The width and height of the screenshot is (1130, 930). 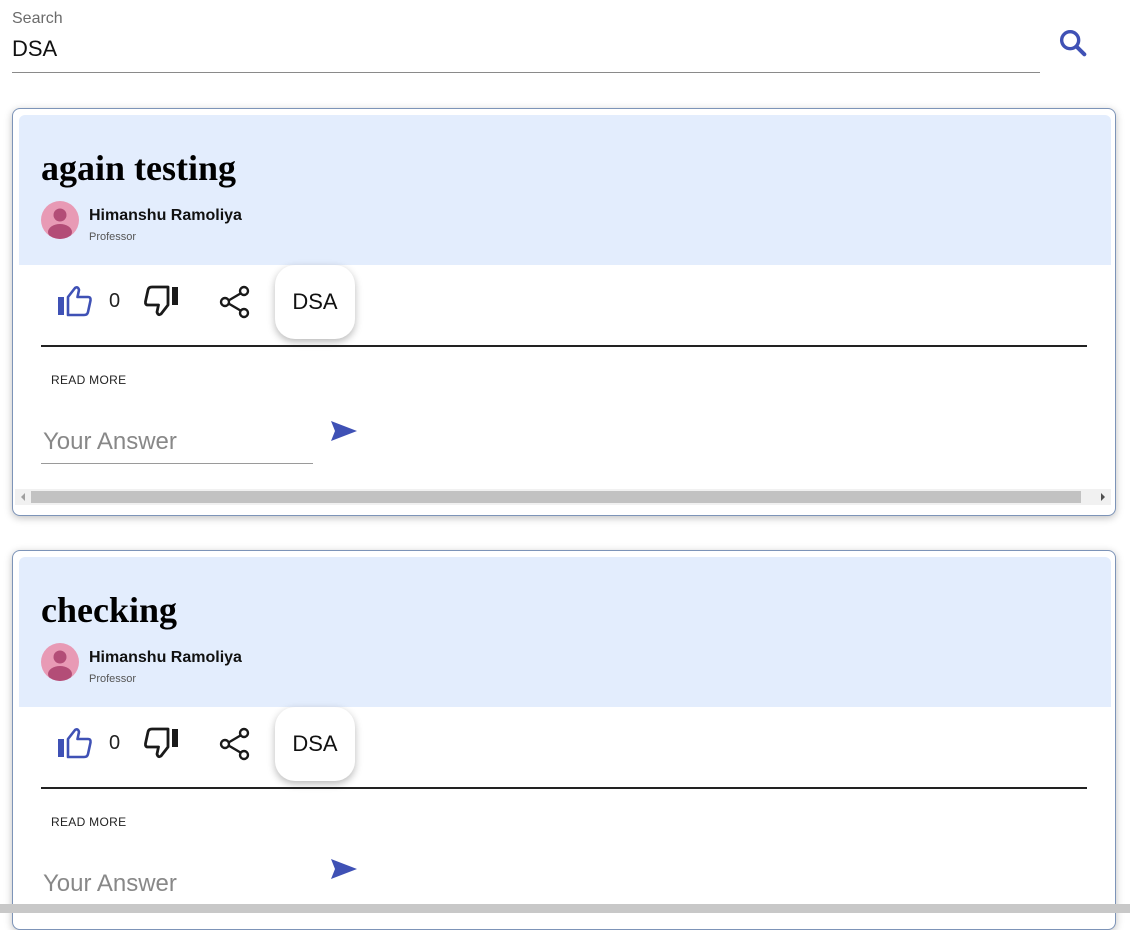 What do you see at coordinates (109, 610) in the screenshot?
I see `question-title: checking` at bounding box center [109, 610].